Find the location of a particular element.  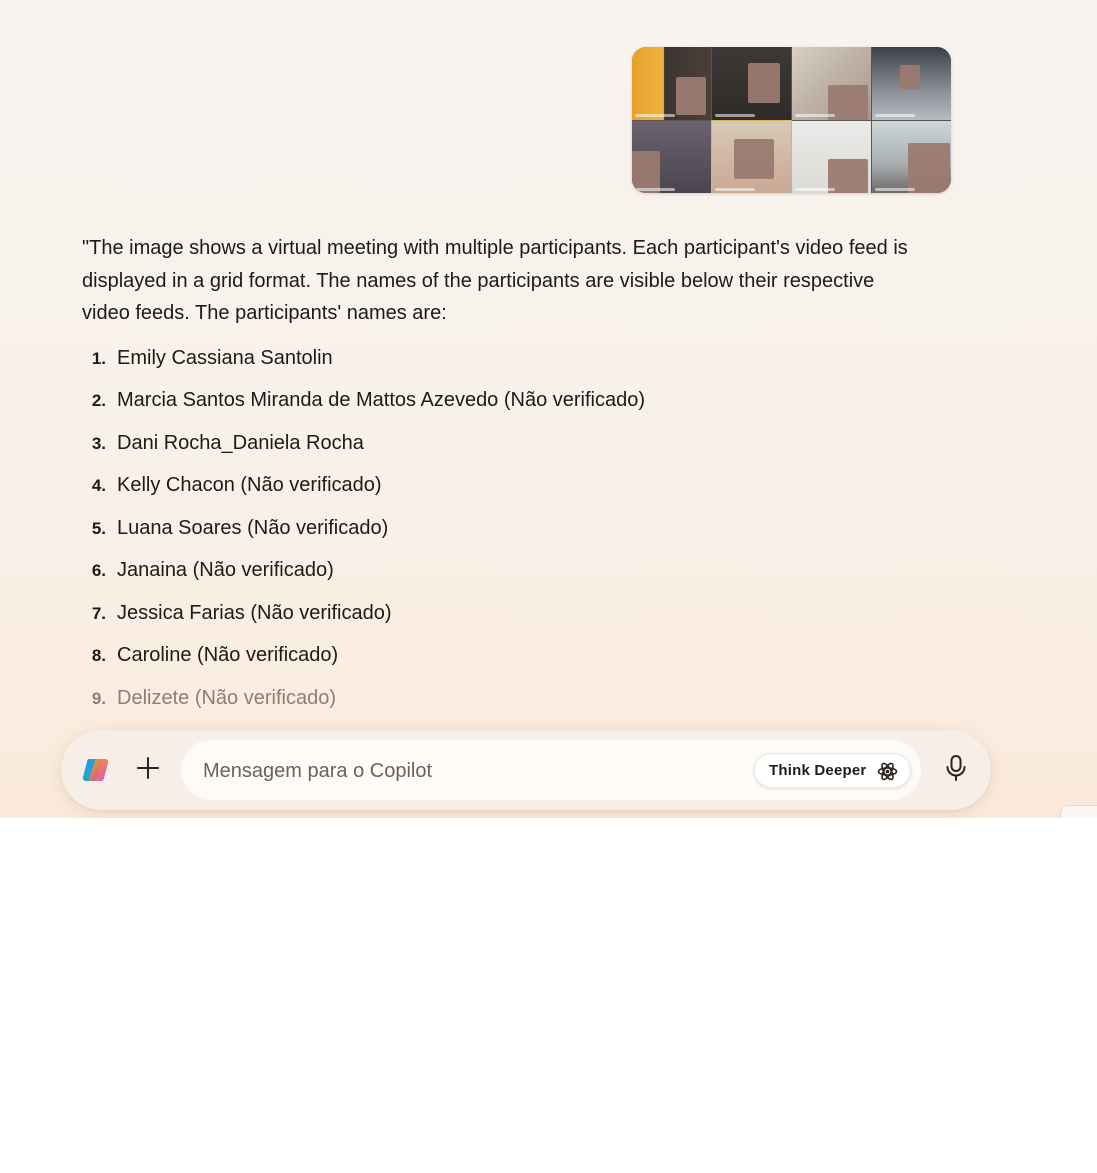

voice-input-button is located at coordinates (956, 770).